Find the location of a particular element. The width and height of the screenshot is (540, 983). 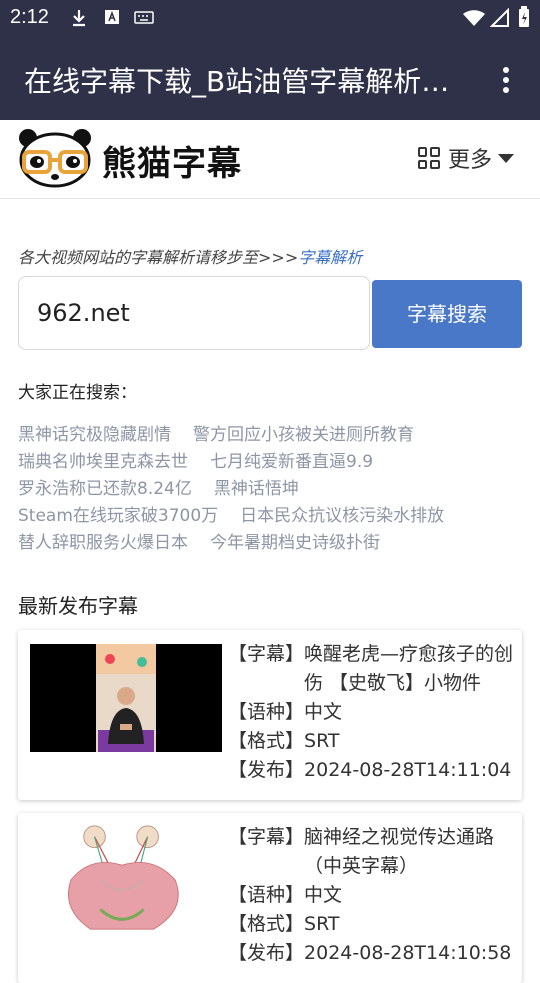

hot-search-row: Steam在线玩家破3700万 日本民众抗议核污染水排放 is located at coordinates (242, 513).